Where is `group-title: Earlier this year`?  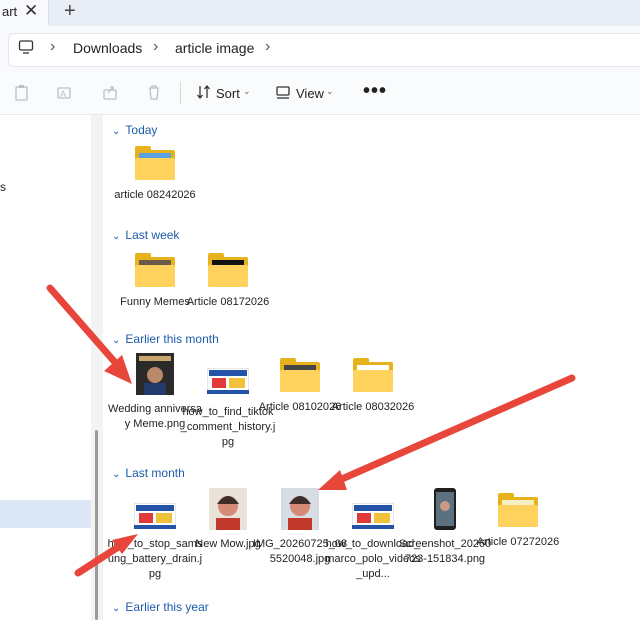
group-title: Earlier this year is located at coordinates (167, 607).